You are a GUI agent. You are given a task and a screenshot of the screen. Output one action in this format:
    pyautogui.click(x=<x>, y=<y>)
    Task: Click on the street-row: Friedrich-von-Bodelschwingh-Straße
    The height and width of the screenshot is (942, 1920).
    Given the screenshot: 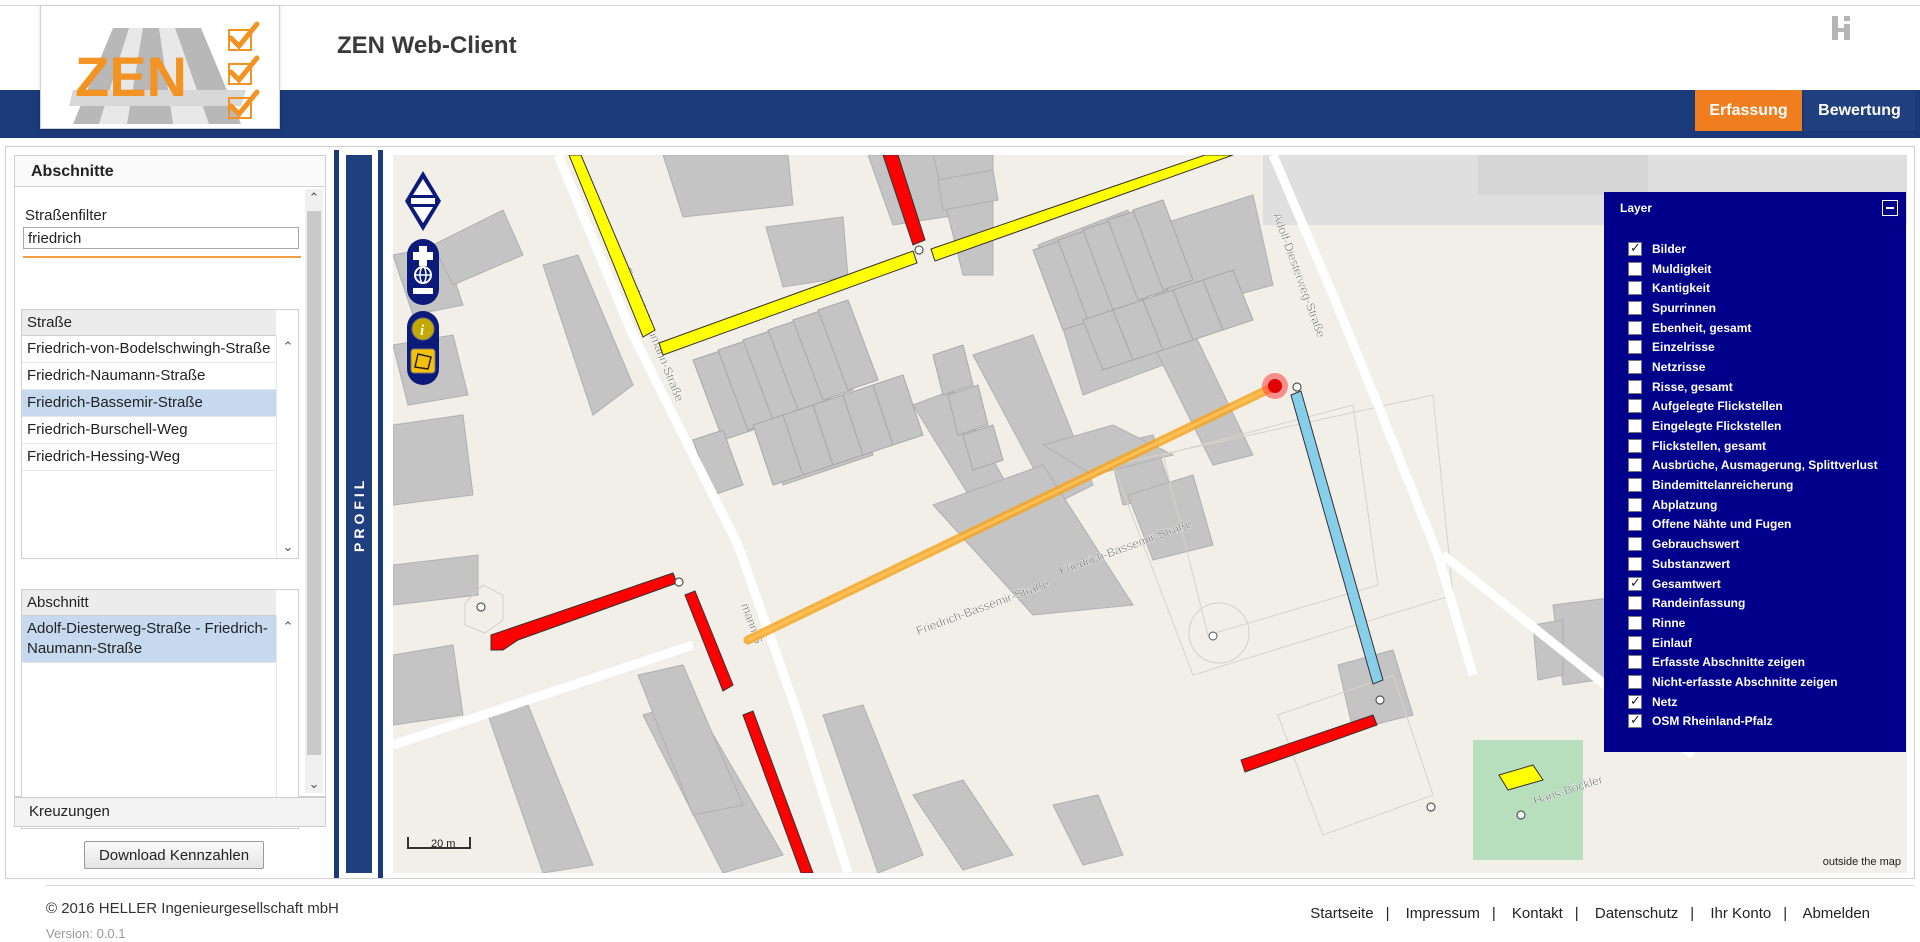 What is the action you would take?
    pyautogui.click(x=149, y=349)
    